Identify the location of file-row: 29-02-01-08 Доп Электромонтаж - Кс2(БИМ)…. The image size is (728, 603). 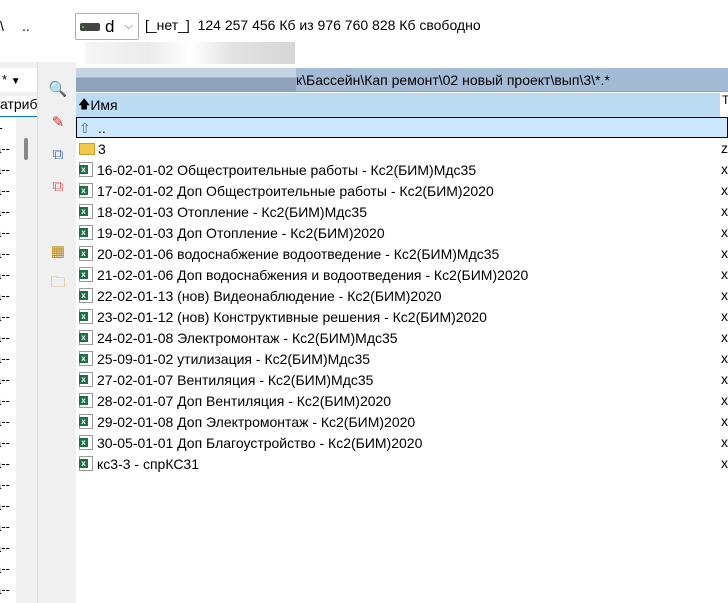
(402, 421).